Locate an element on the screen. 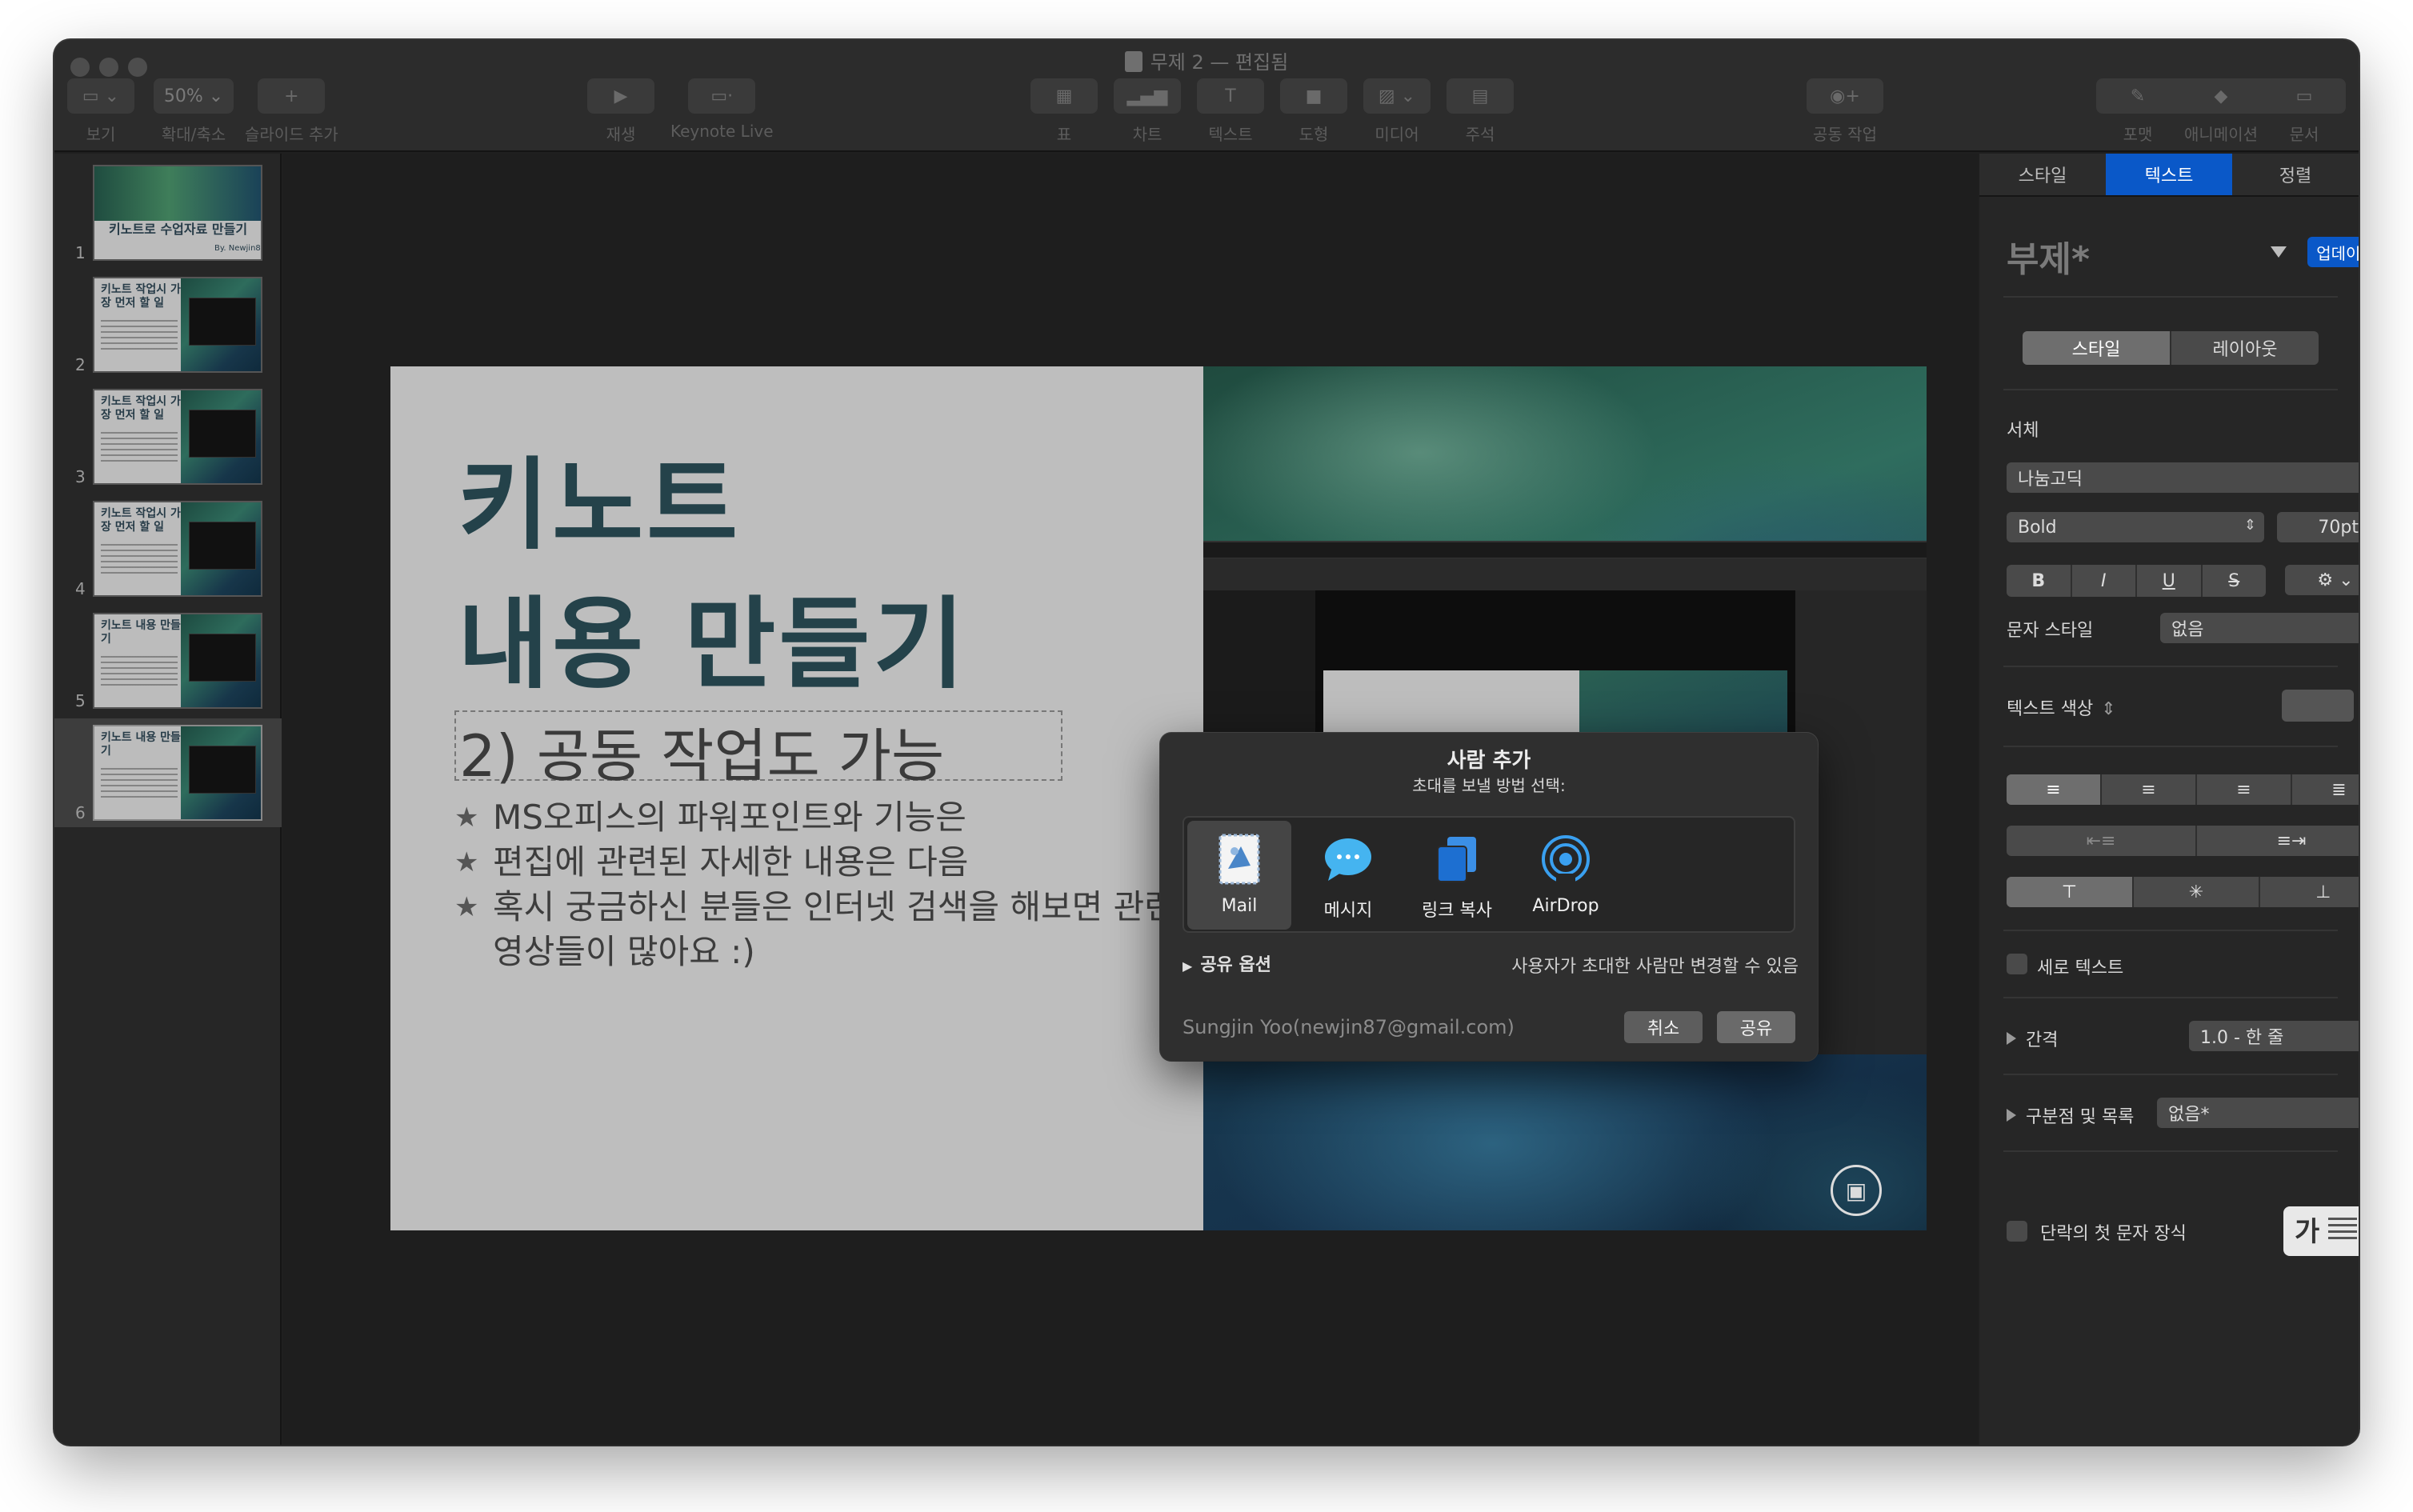 The image size is (2413, 1512). slide-thumbnail-1: 키노트로 수업자료 만들기 By. Newjin87 1 is located at coordinates (168, 212).